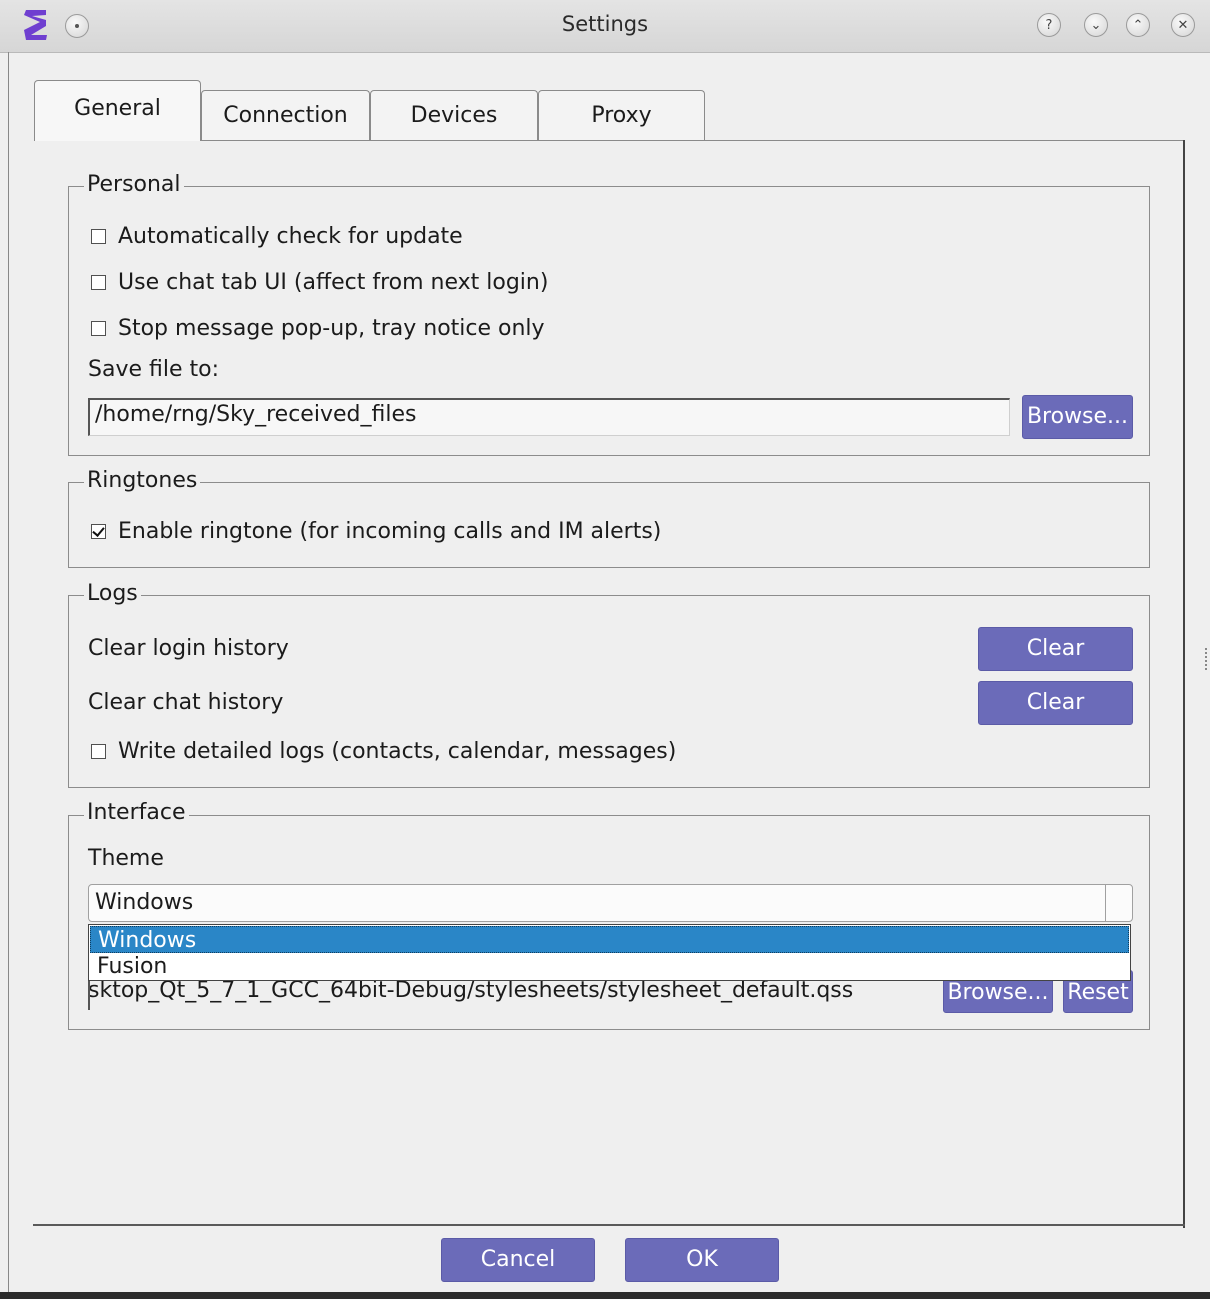 The width and height of the screenshot is (1210, 1299). Describe the element at coordinates (144, 902) in the screenshot. I see `theme-combobox-value: Windows` at that location.